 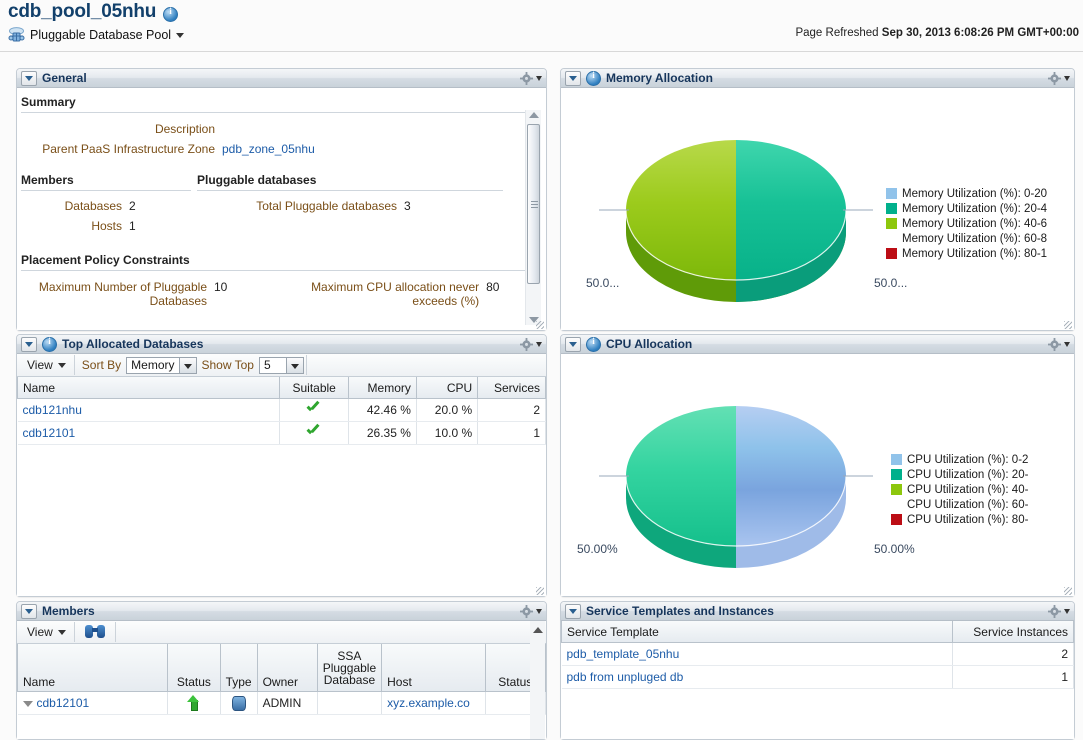 I want to click on column-header-host: Host, so click(x=433, y=668).